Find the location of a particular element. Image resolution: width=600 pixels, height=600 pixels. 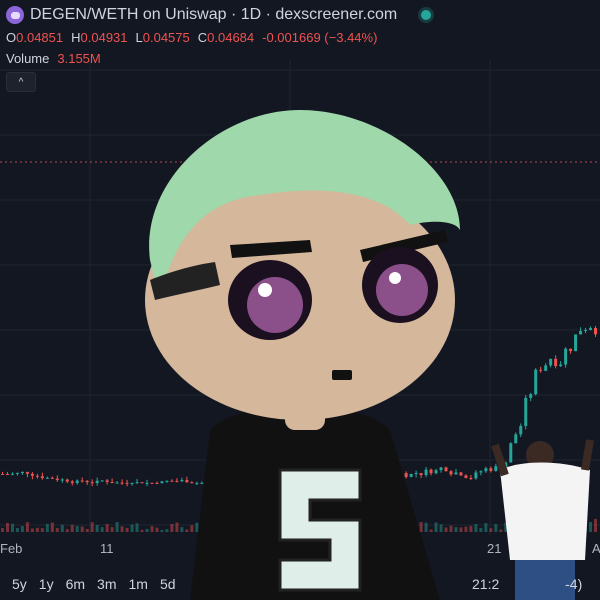

timeframe-3m: 3m is located at coordinates (106, 584).